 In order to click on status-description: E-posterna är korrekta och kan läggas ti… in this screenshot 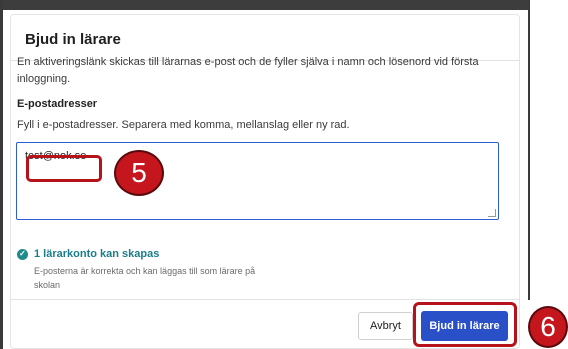, I will do `click(145, 278)`.